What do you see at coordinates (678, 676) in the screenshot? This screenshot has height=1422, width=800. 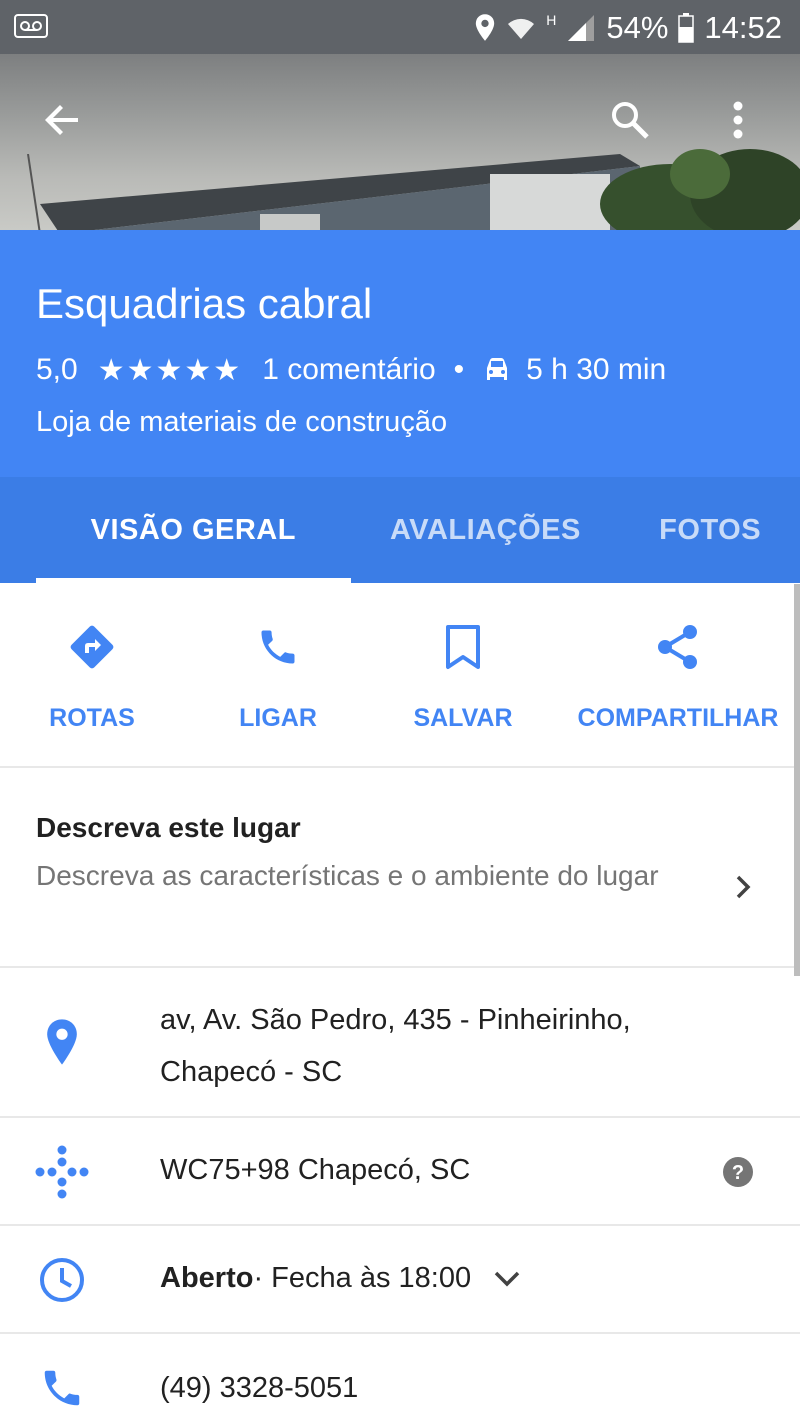 I see `share-button: COMPARTILHAR` at bounding box center [678, 676].